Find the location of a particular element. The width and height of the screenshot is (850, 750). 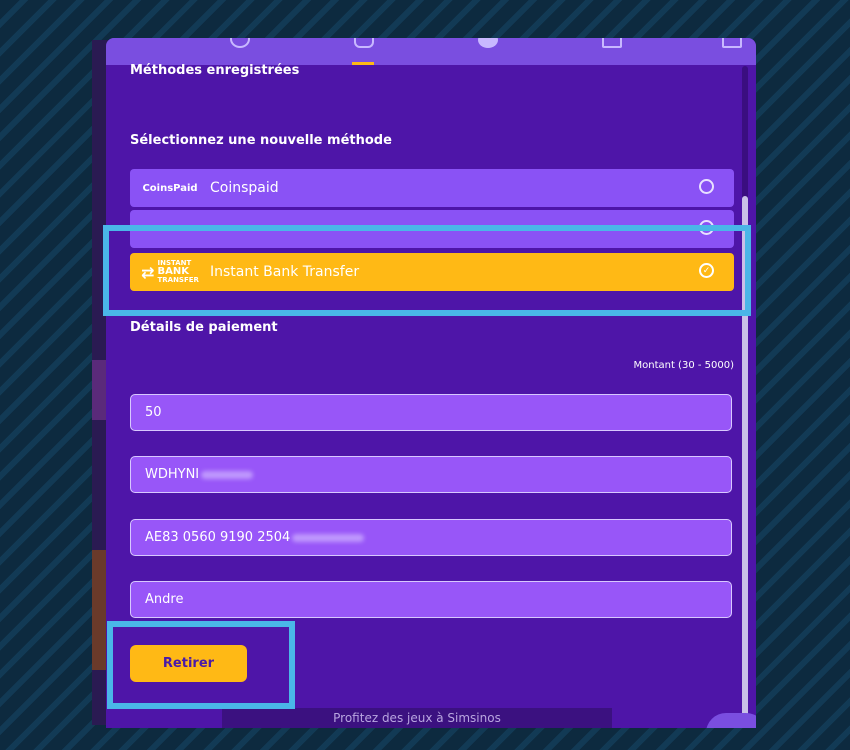

radio-button-checked: ✓ is located at coordinates (706, 270).